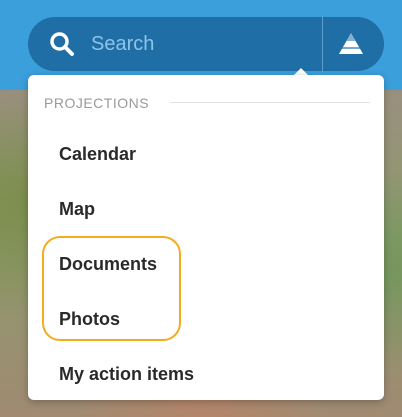  I want to click on app-menu-button, so click(354, 44).